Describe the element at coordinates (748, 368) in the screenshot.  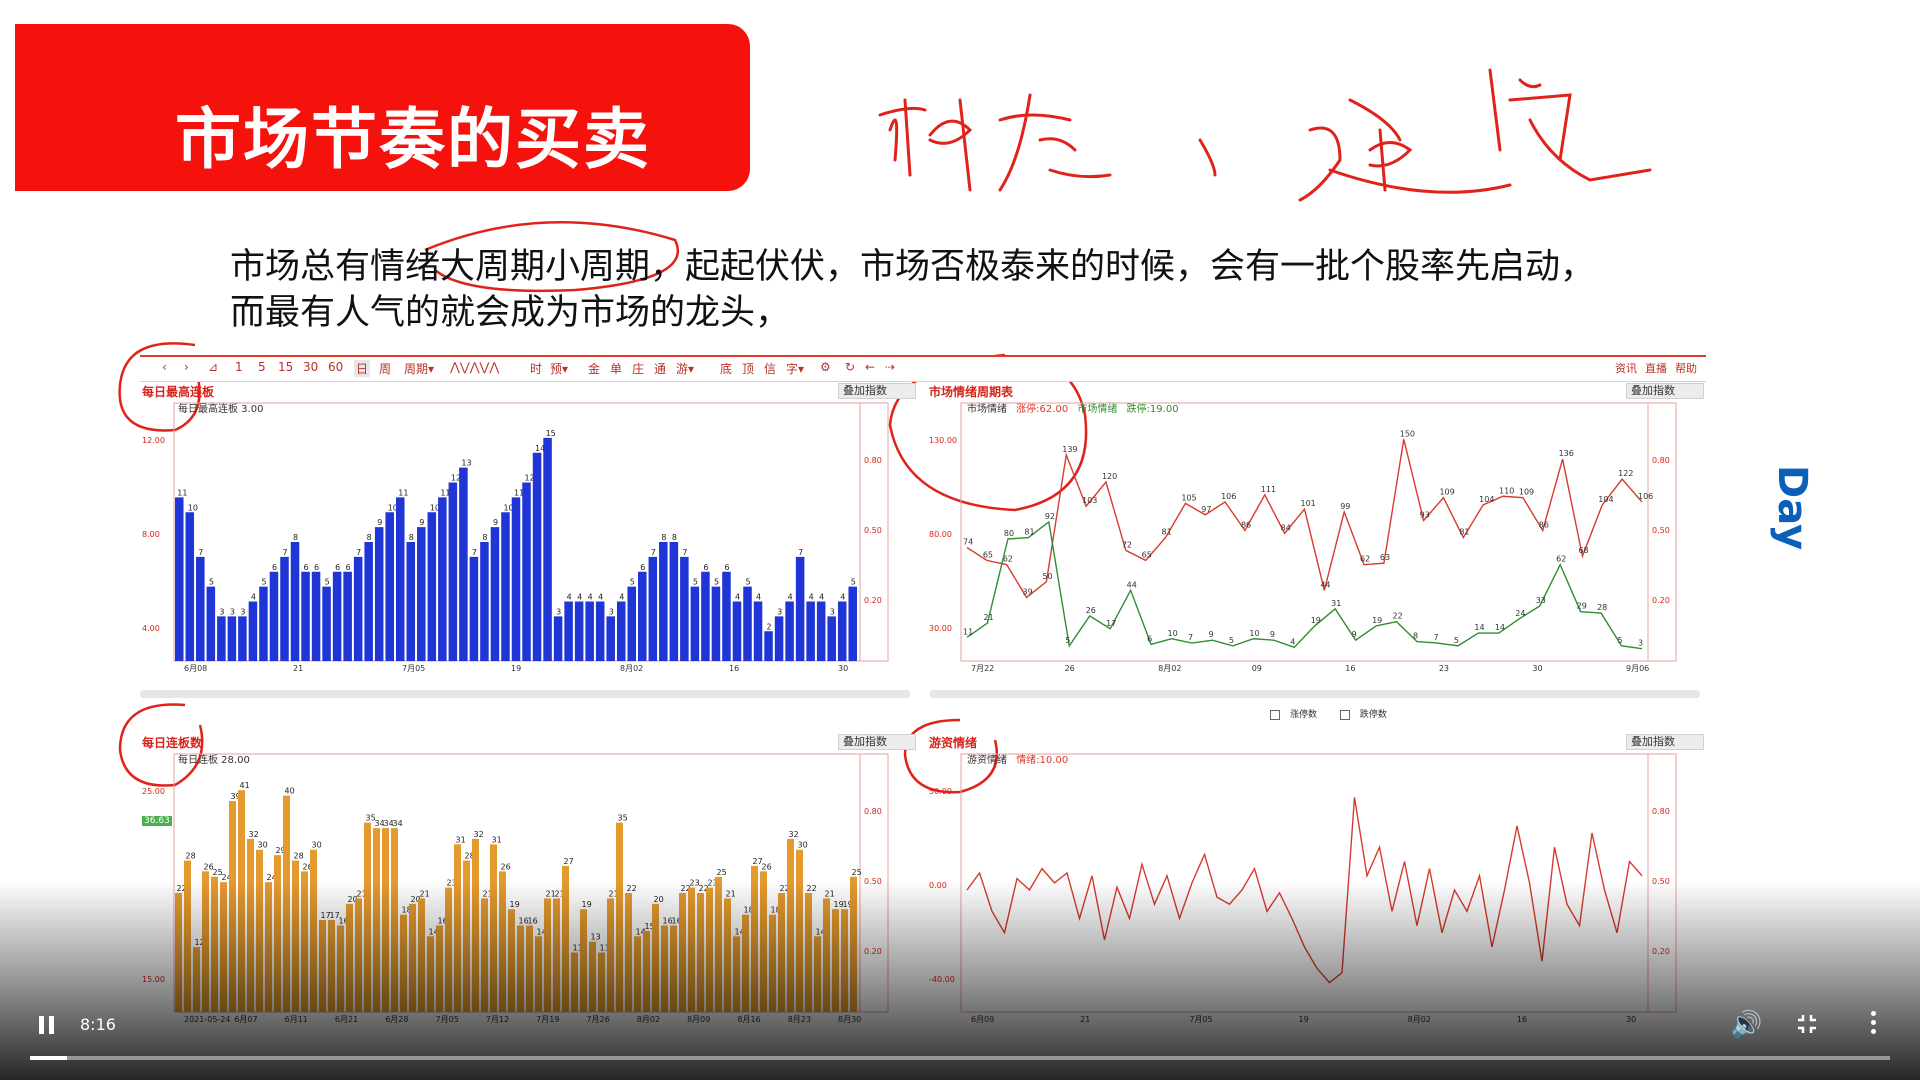
I see `toolbar-item: 顶` at that location.